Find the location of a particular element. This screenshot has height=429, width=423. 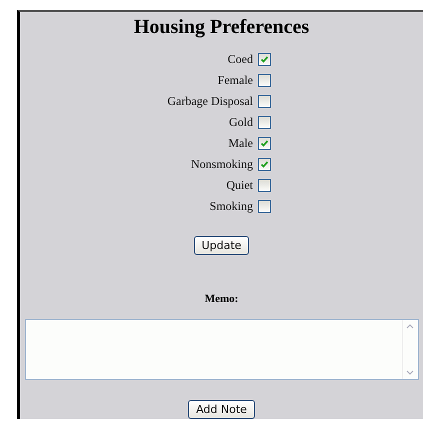

checkbox-label: Nonsmoking is located at coordinates (222, 164).